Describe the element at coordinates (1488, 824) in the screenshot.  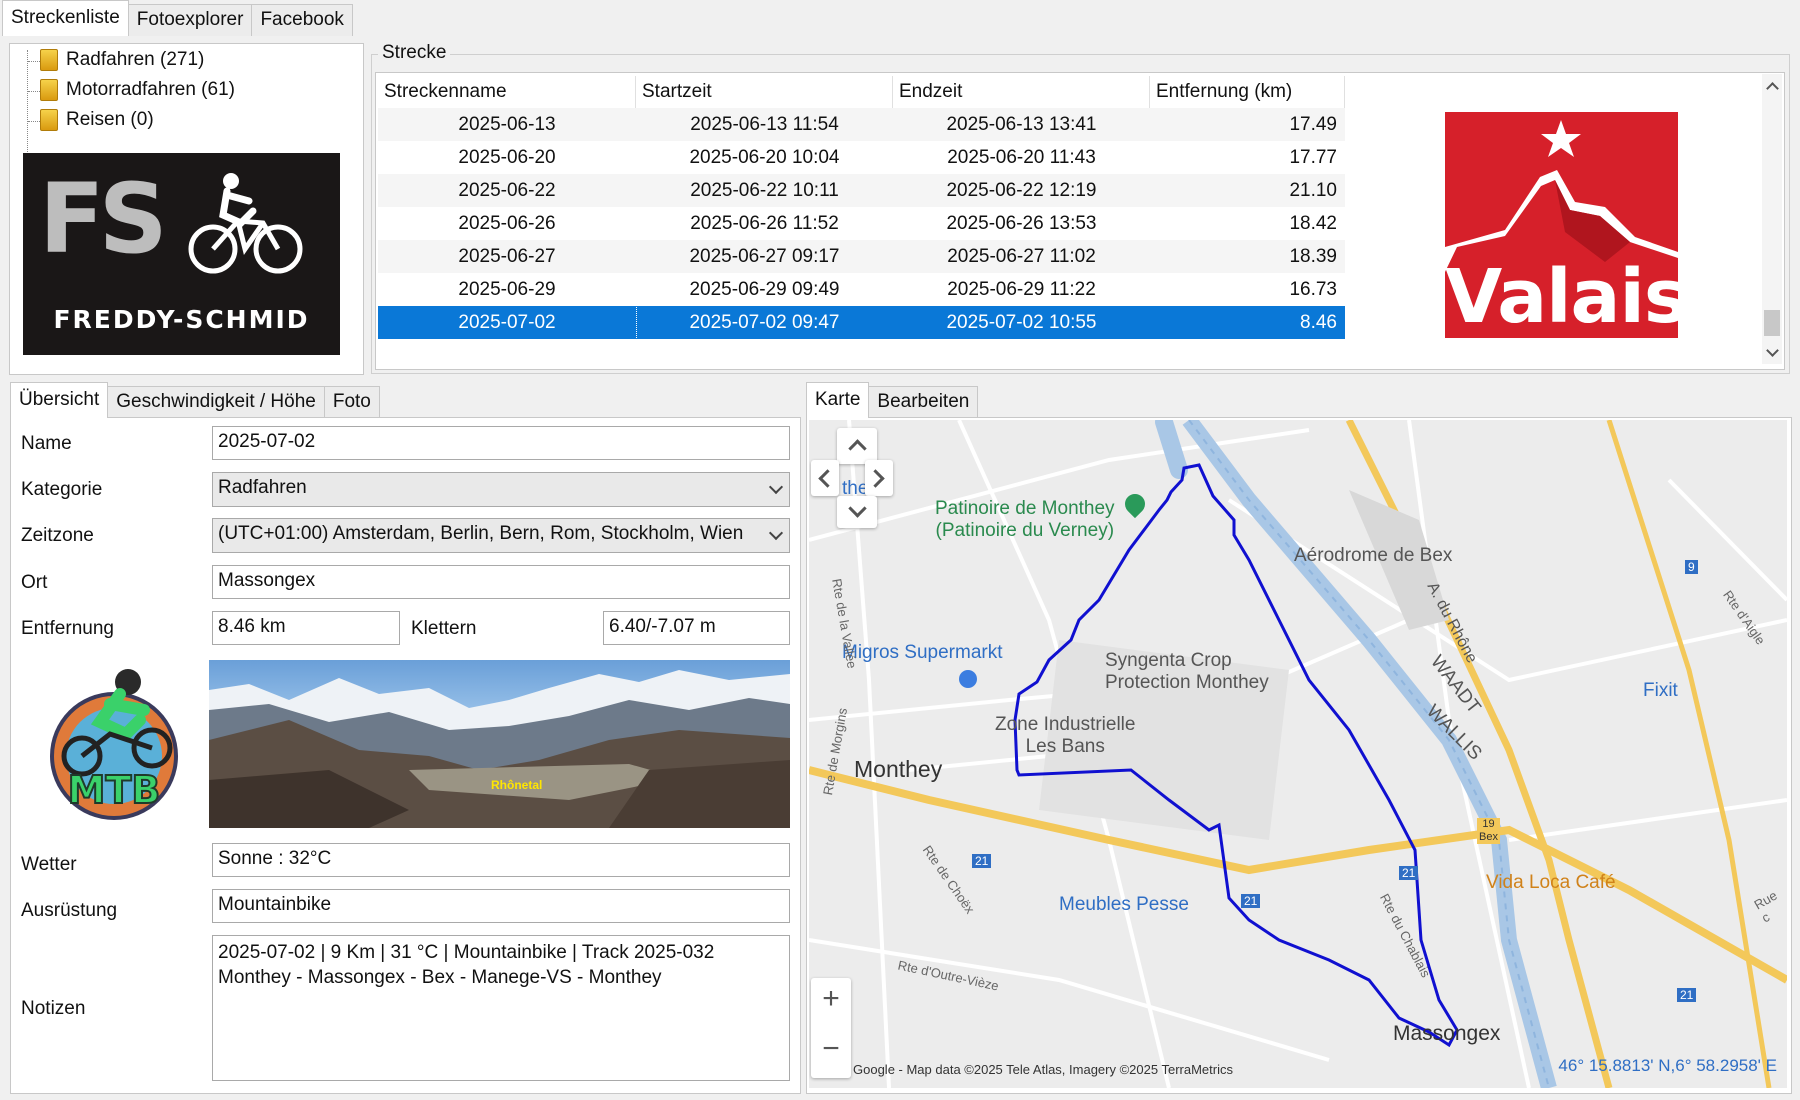
I see `road-19-text: 19` at that location.